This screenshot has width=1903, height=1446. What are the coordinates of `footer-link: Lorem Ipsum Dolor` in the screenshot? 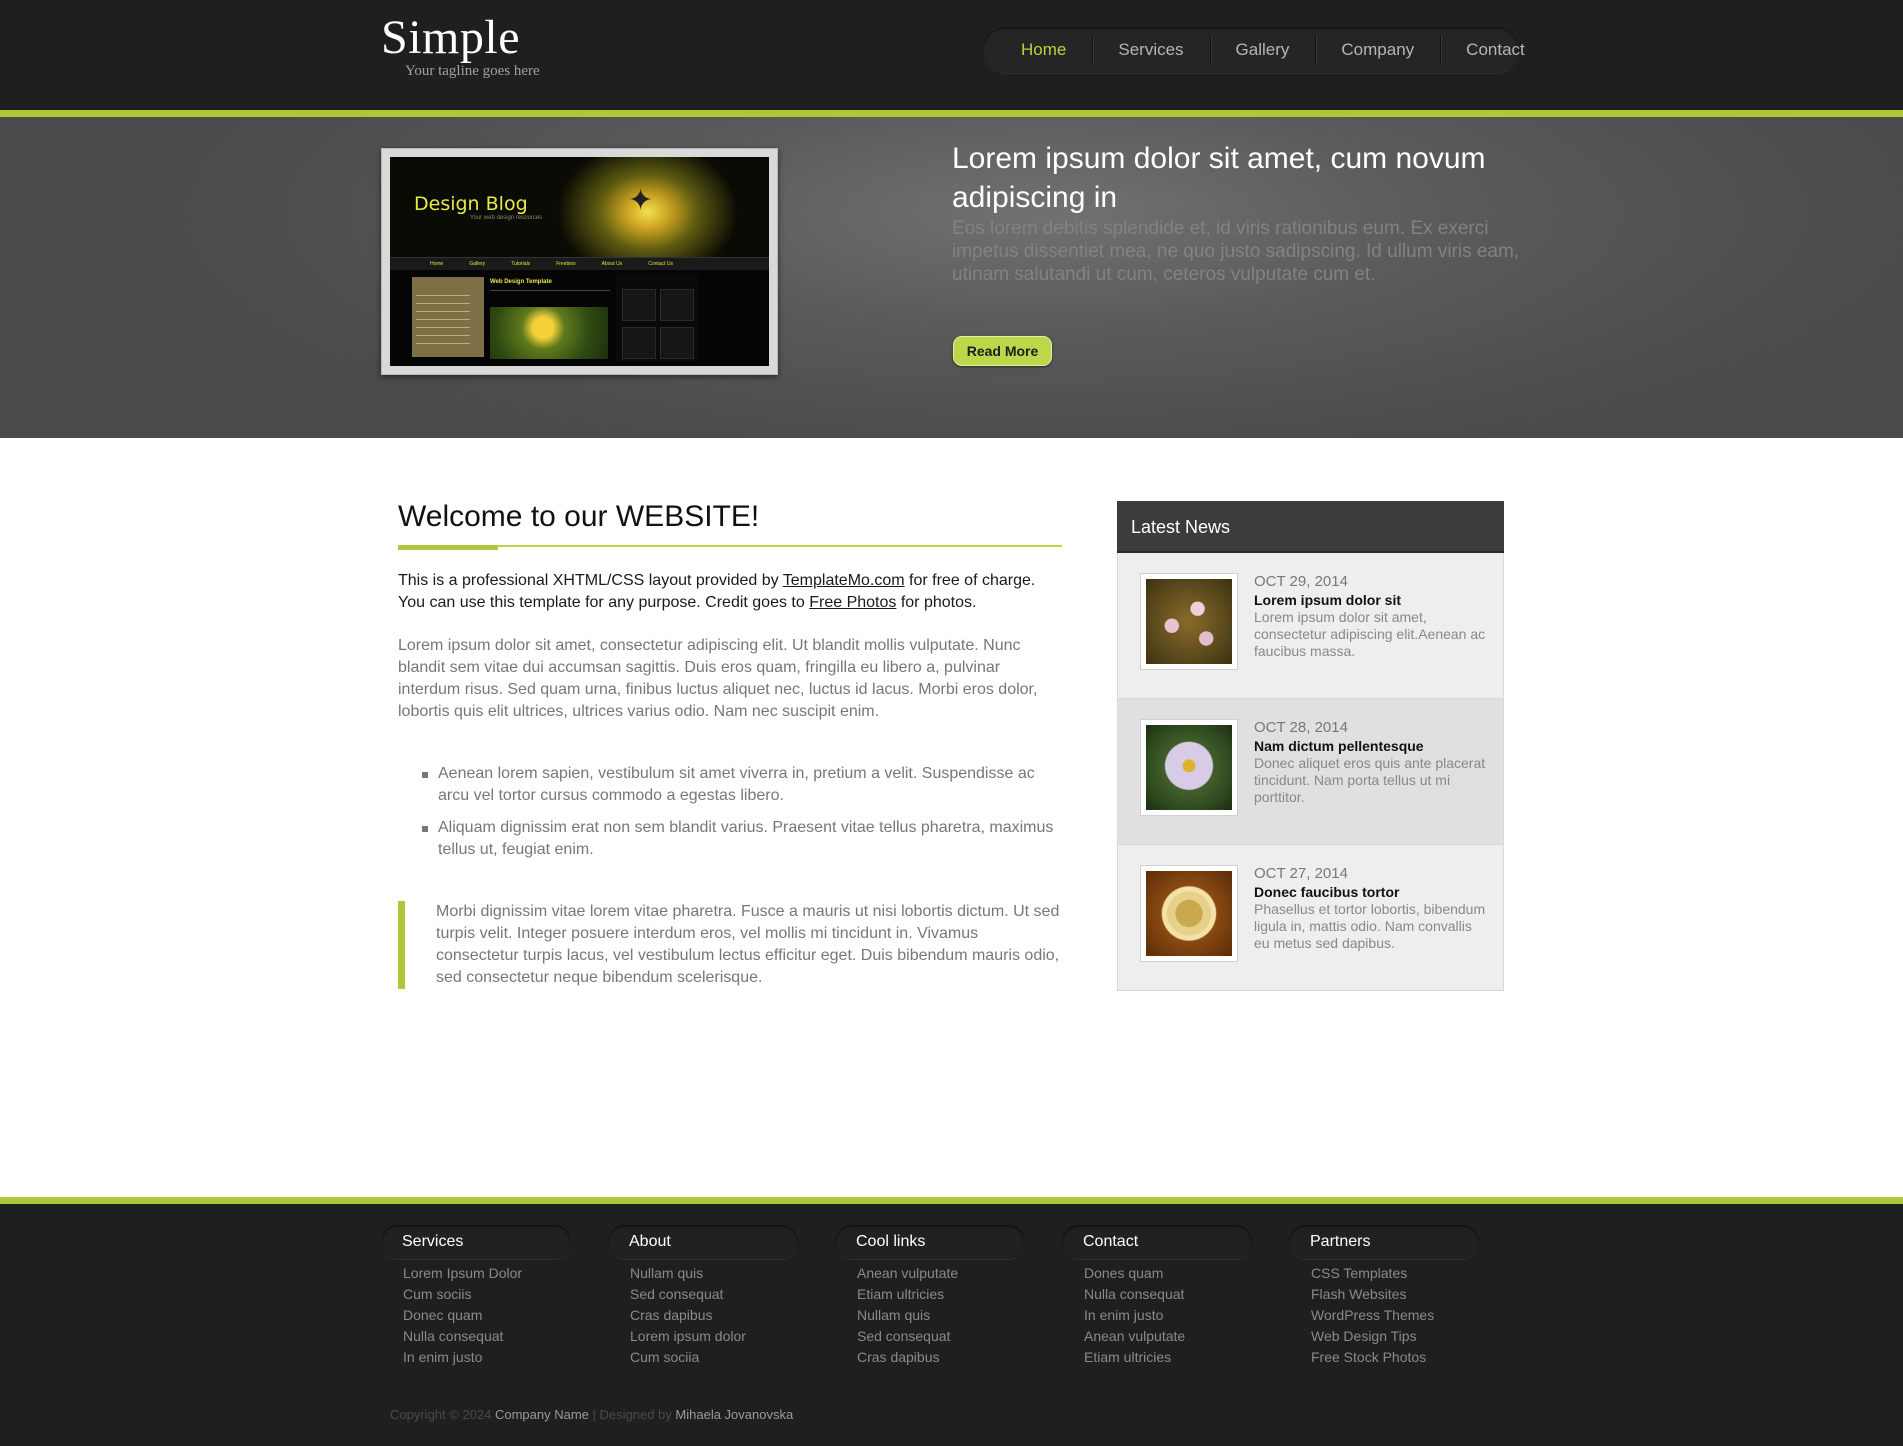 It's located at (487, 1273).